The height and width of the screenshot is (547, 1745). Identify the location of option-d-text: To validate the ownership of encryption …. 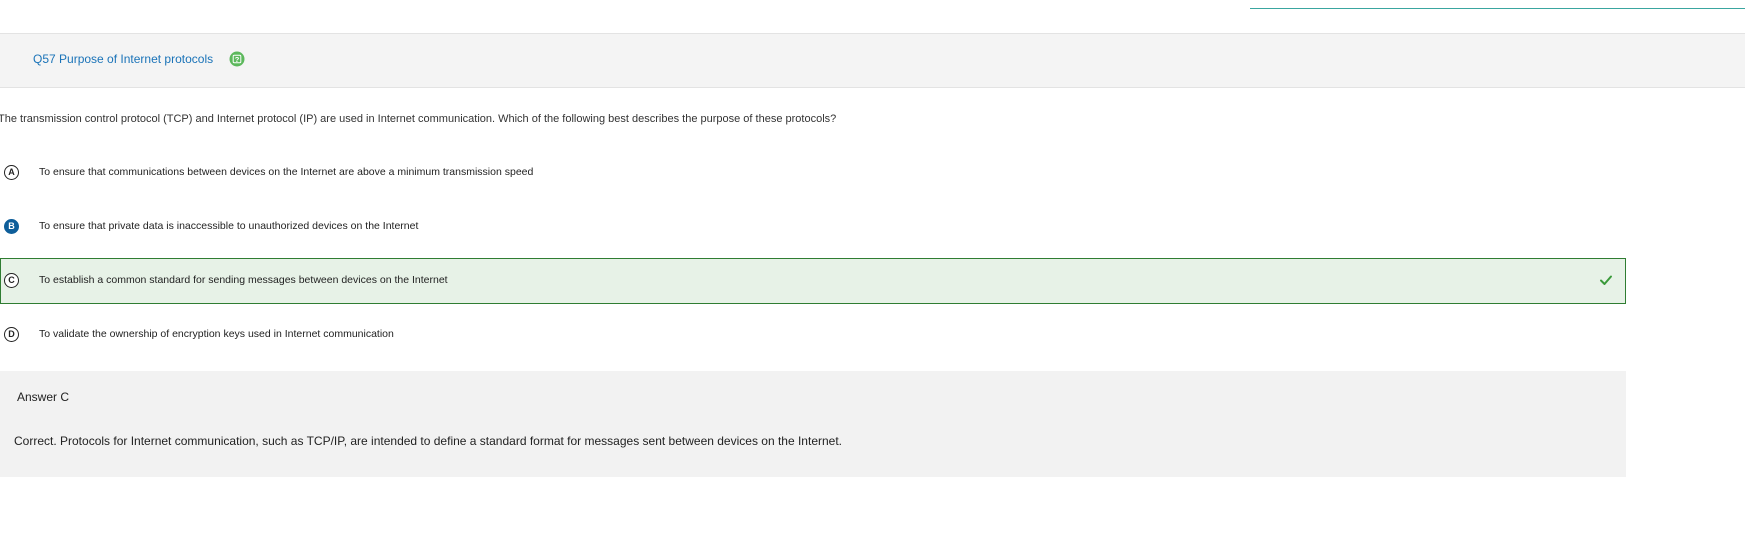
(216, 334).